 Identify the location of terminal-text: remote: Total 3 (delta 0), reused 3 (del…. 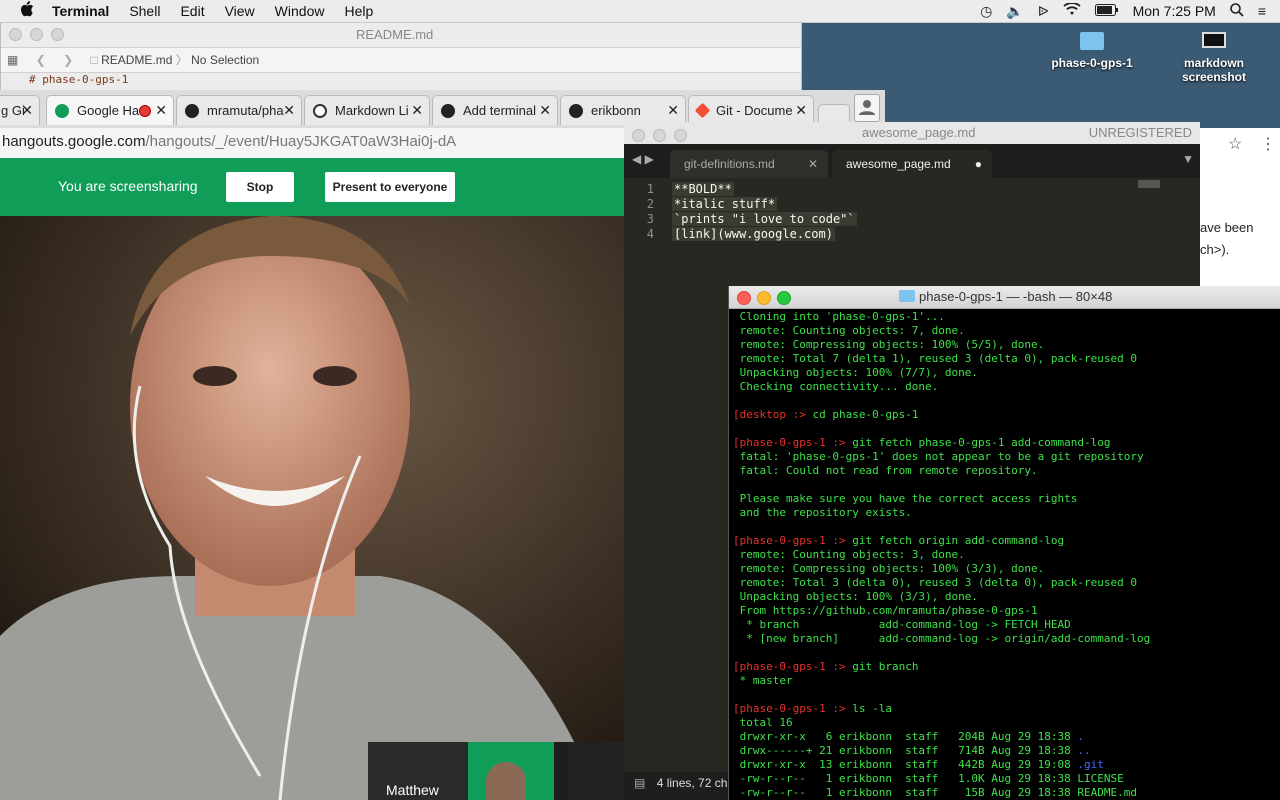
(935, 582).